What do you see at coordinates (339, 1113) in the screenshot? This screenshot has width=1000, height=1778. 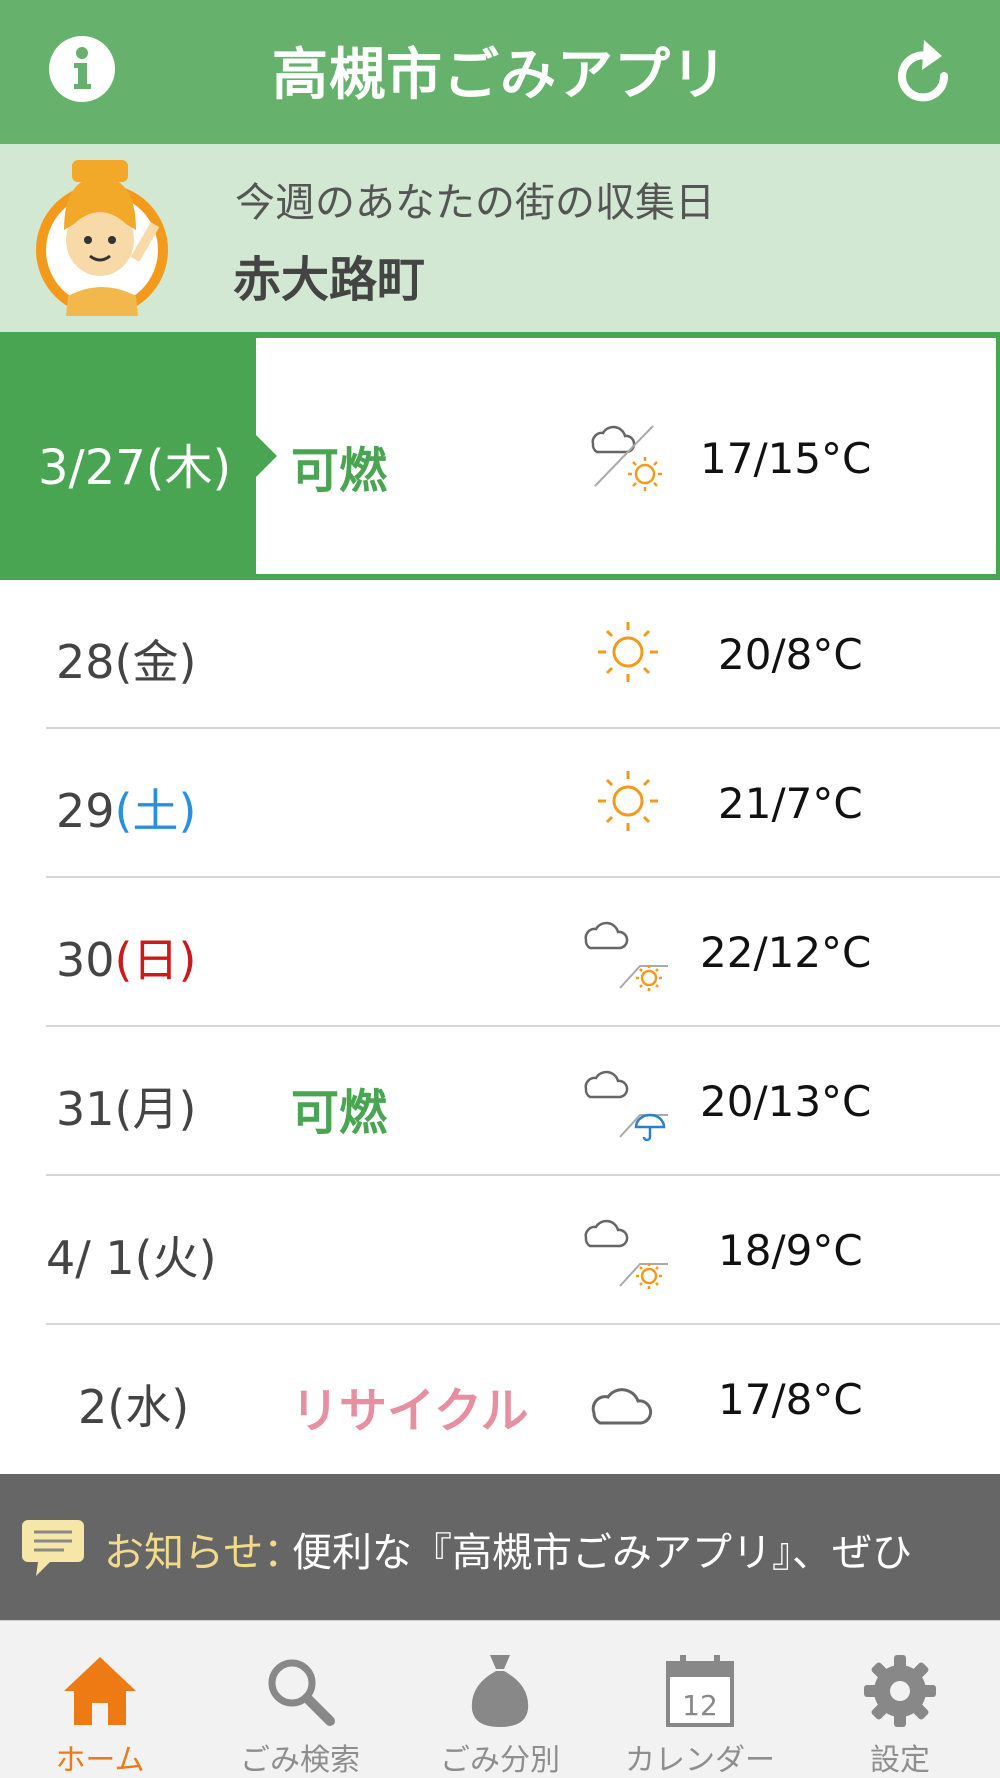 I see `day-garbage-type: 可燃` at bounding box center [339, 1113].